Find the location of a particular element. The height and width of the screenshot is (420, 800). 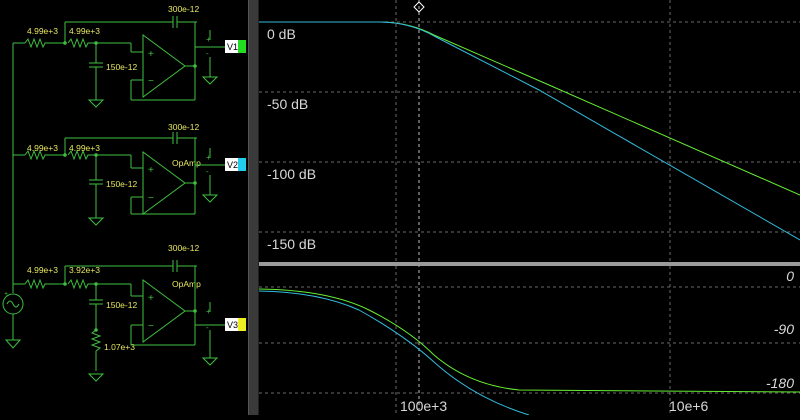

r1-label-stage3: 4.99e+3 is located at coordinates (42, 270).